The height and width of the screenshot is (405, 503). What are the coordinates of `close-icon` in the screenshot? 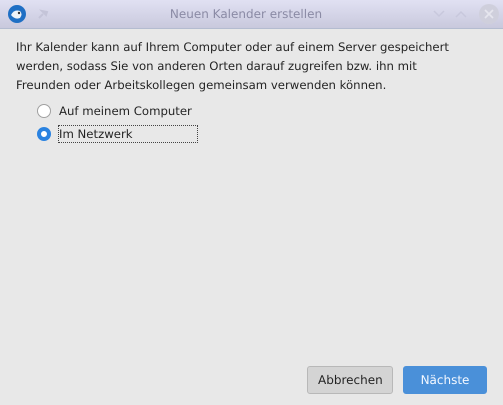 It's located at (489, 14).